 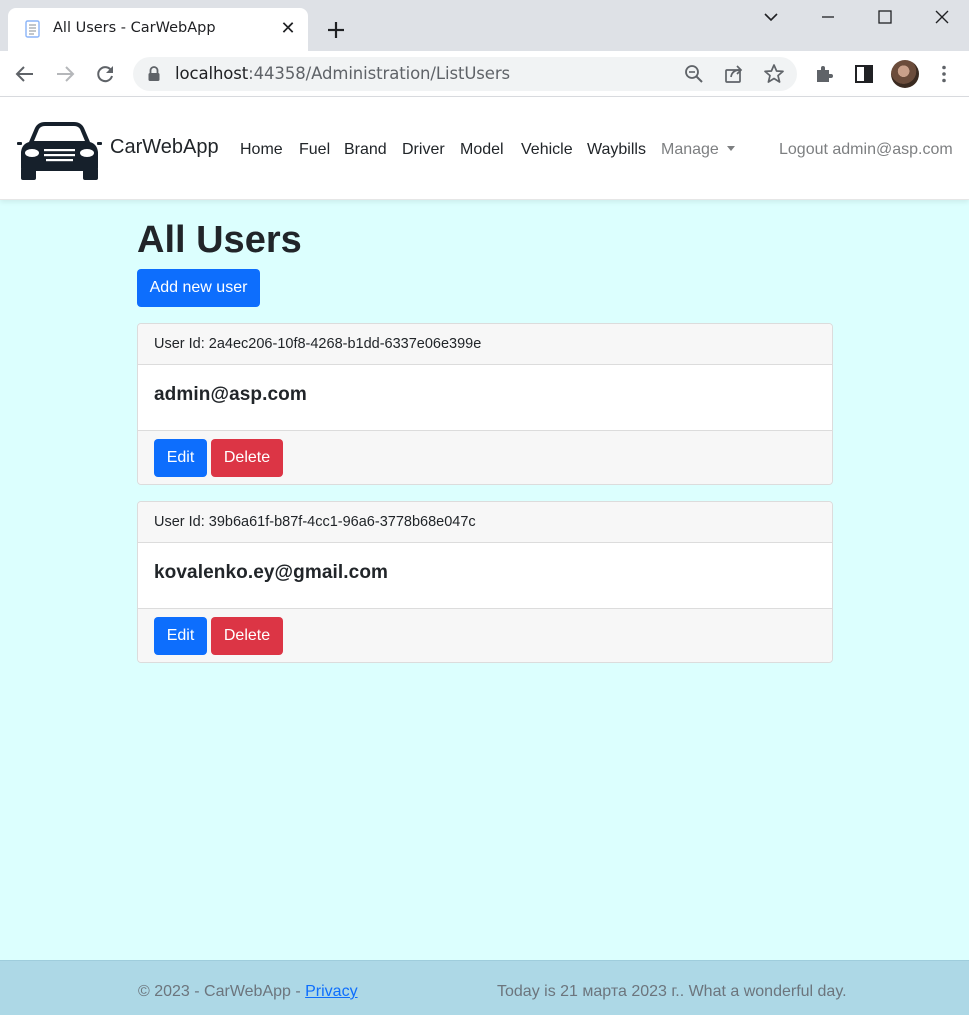 I want to click on back-arrow-icon, so click(x=25, y=74).